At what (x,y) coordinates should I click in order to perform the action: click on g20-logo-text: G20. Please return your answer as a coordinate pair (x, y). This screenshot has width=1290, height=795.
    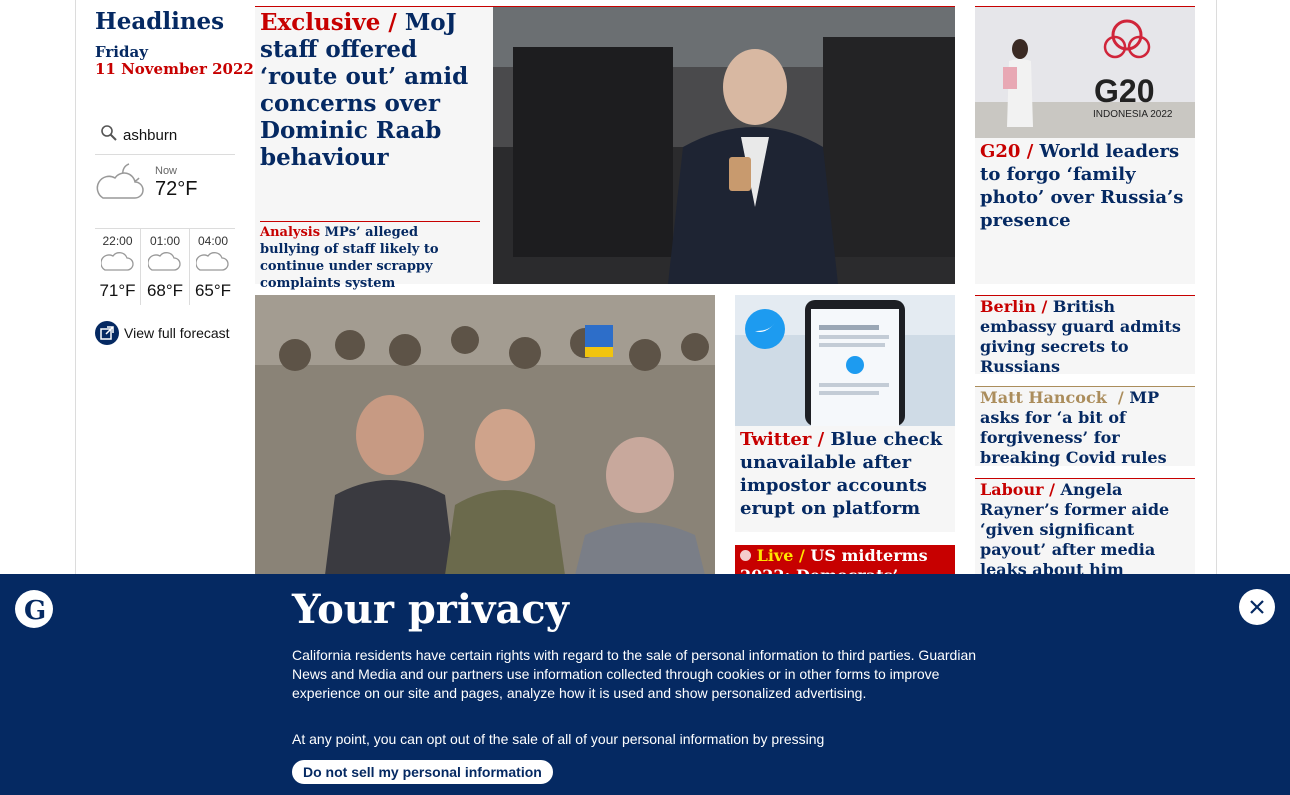
    Looking at the image, I should click on (1124, 91).